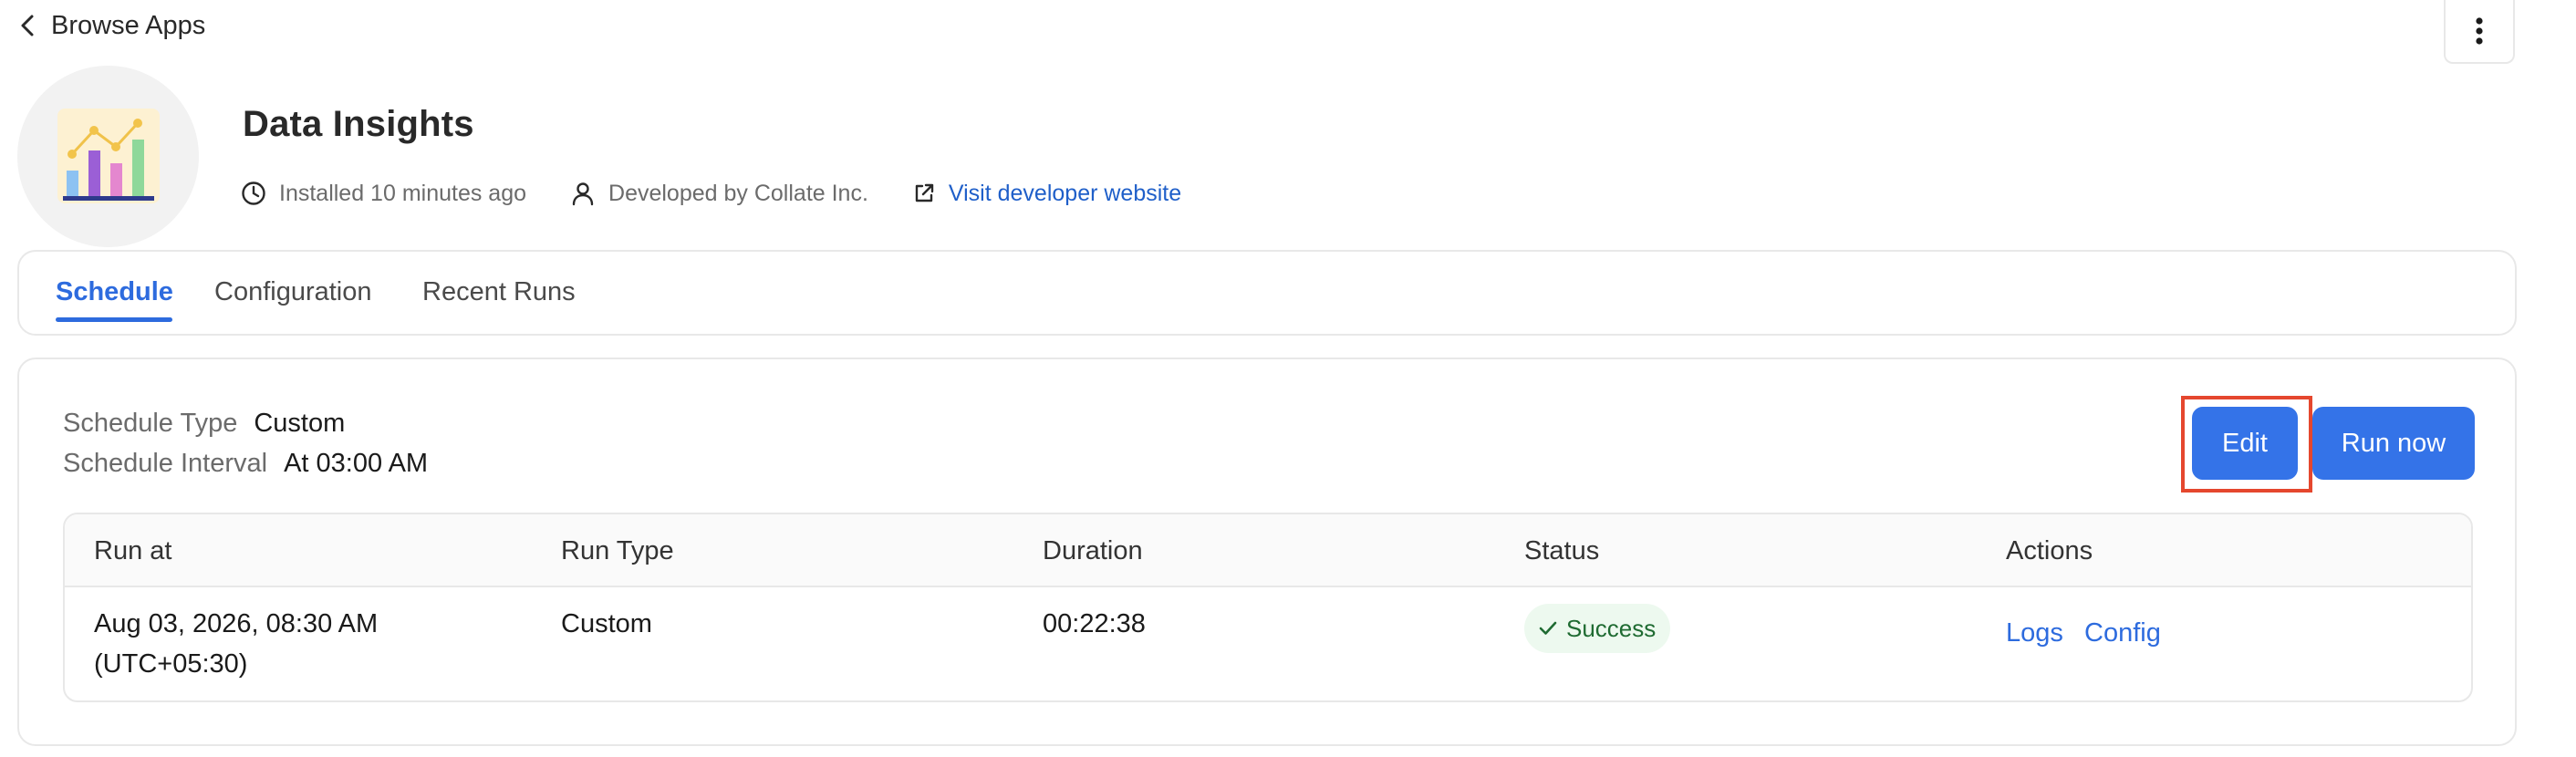 The image size is (2576, 757). Describe the element at coordinates (114, 292) in the screenshot. I see `tab-schedule: Schedule` at that location.